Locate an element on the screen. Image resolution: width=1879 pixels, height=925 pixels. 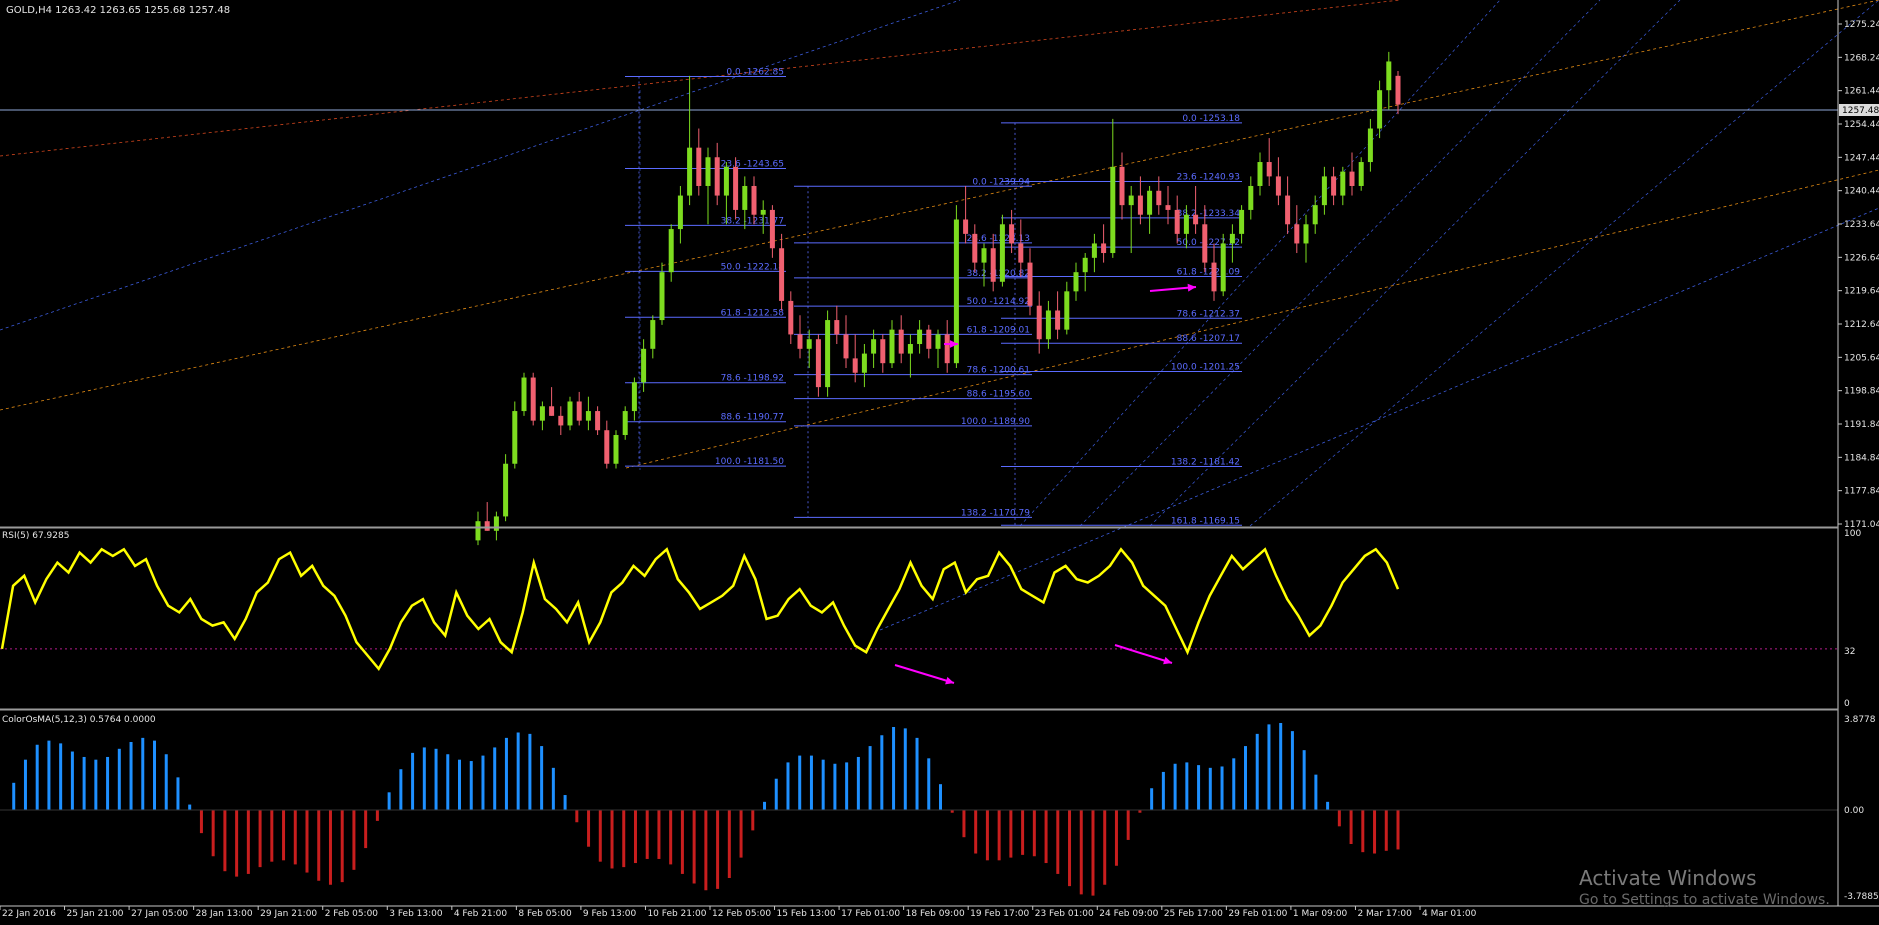
fib-level-label: 61.8 -1209.01 is located at coordinates (998, 330).